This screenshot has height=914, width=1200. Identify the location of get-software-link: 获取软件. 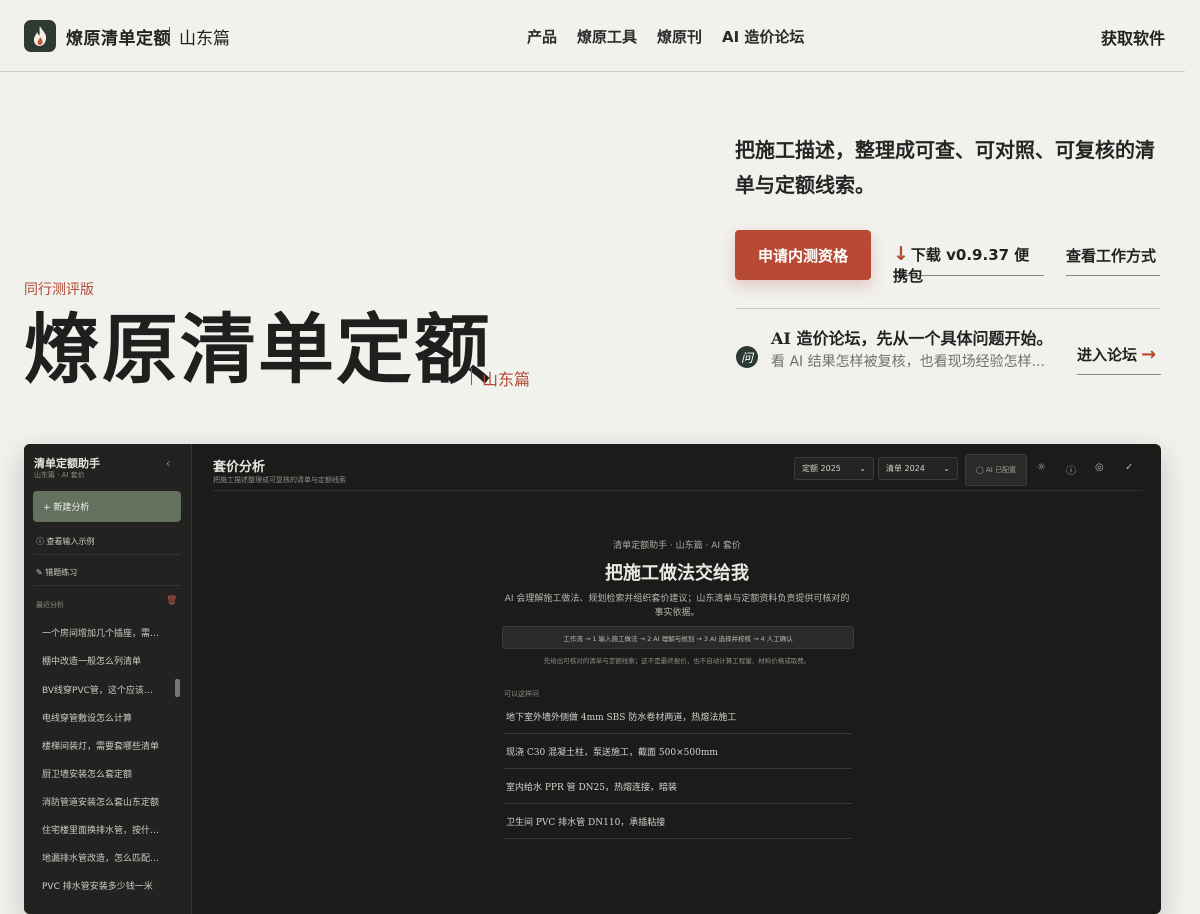
(1133, 37).